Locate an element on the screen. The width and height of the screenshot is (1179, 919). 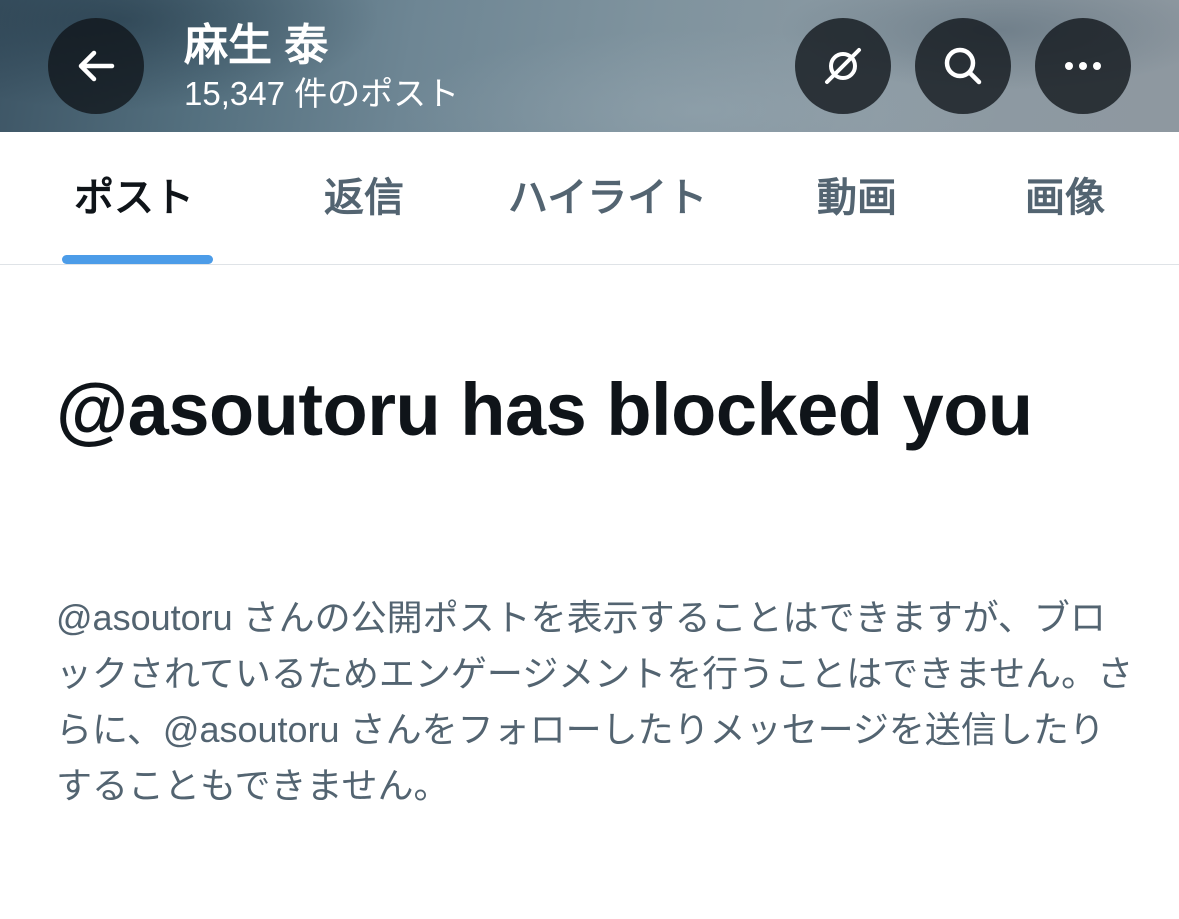
back-button is located at coordinates (96, 66).